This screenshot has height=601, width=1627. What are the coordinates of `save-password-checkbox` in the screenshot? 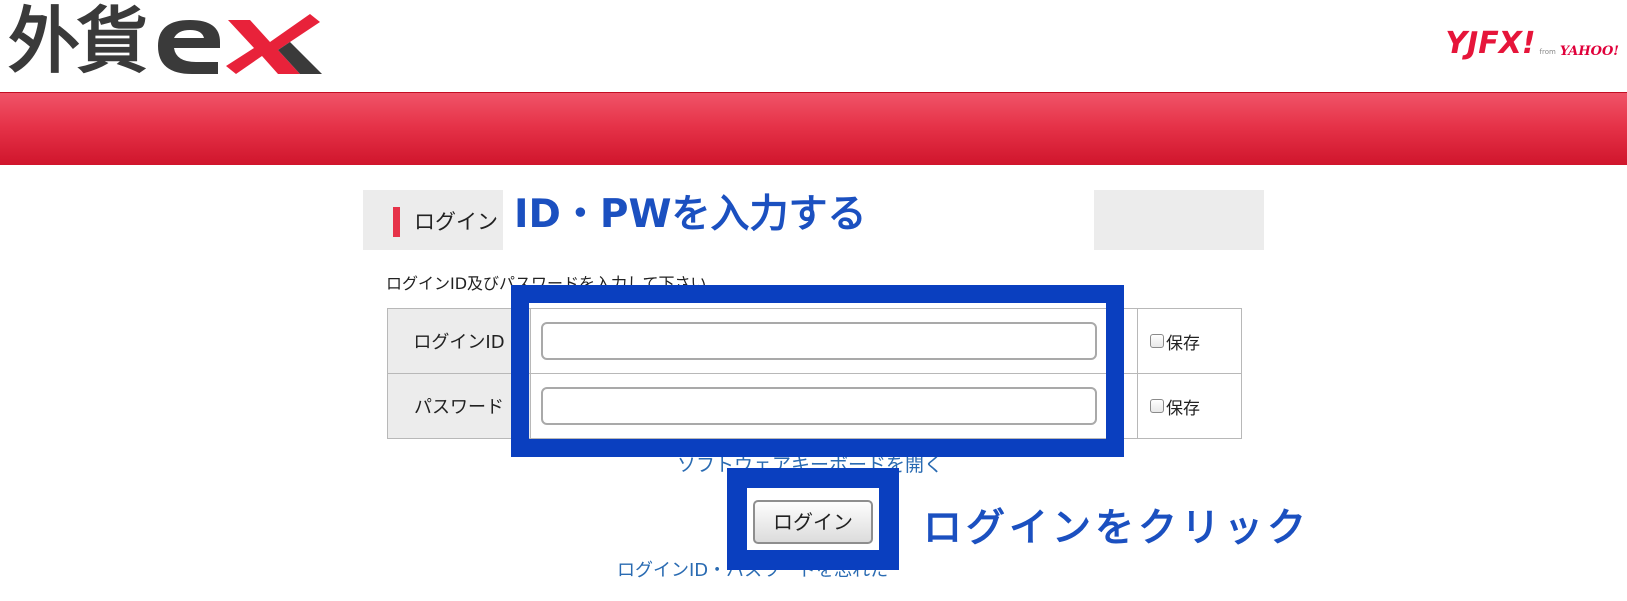 It's located at (1157, 406).